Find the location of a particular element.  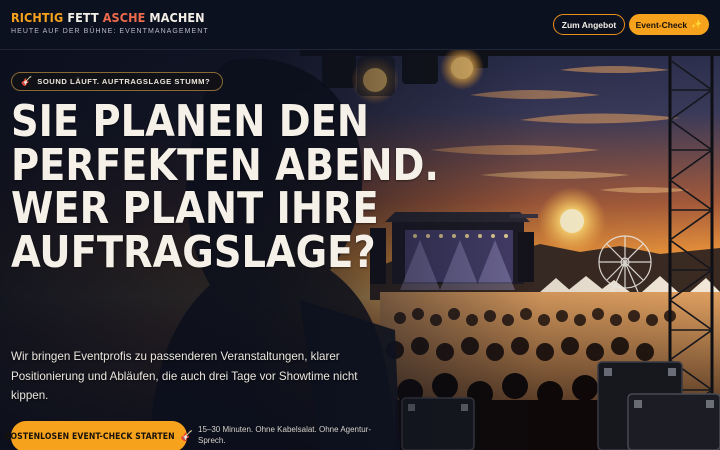

brand-subtitle: HEUTE AUF DER BÜHNE: EVENTMANAGEMENT is located at coordinates (110, 31).